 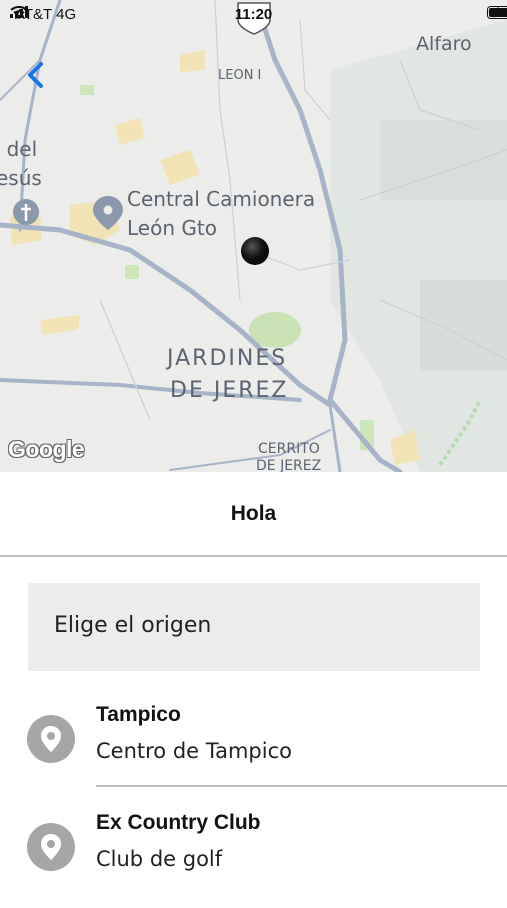 What do you see at coordinates (194, 751) in the screenshot?
I see `place-subtitle: Centro de Tampico` at bounding box center [194, 751].